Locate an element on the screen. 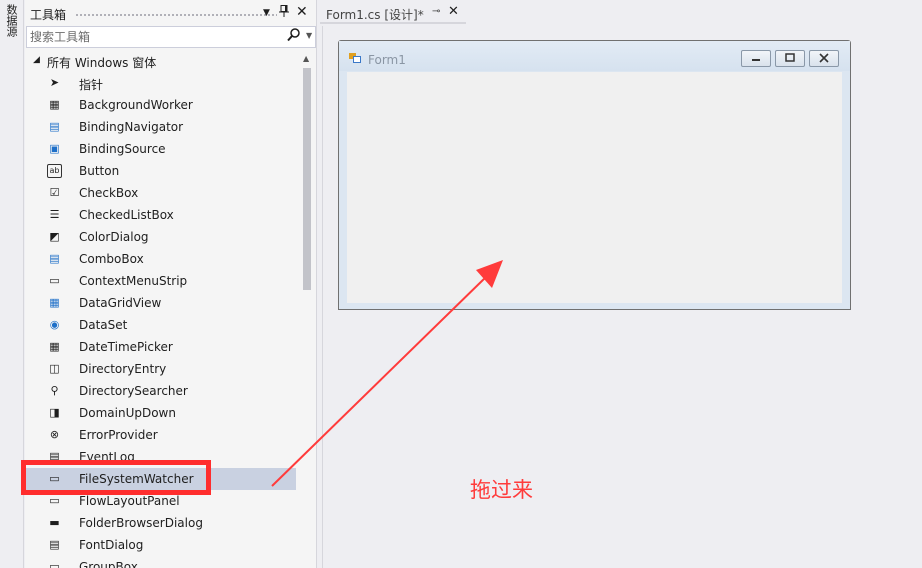  toolbox-item: ⊗ ErrorProvider is located at coordinates (160, 435).